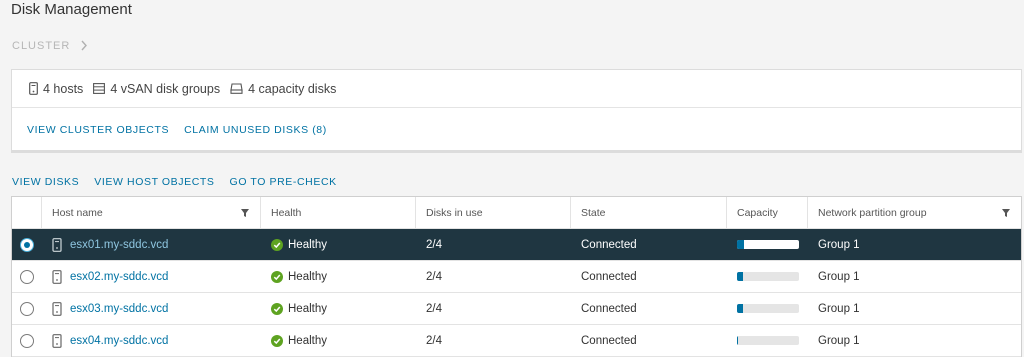  Describe the element at coordinates (71, 9) in the screenshot. I see `page-title: Disk Management` at that location.